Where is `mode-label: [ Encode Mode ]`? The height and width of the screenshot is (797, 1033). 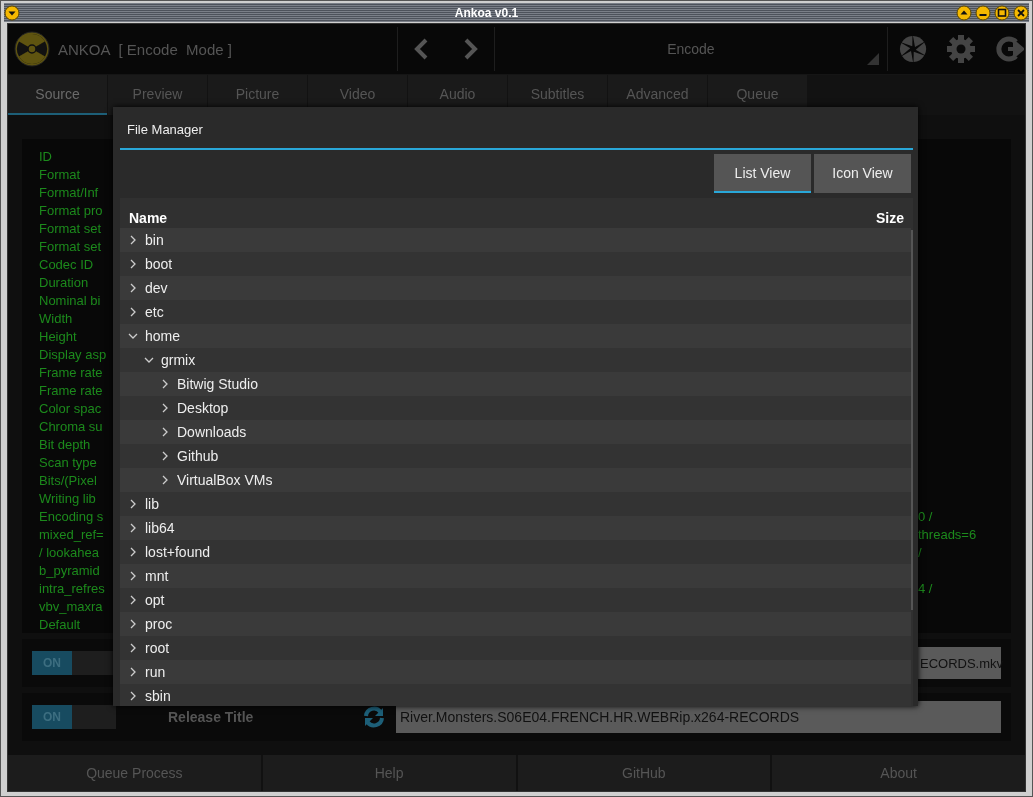
mode-label: [ Encode Mode ] is located at coordinates (175, 49).